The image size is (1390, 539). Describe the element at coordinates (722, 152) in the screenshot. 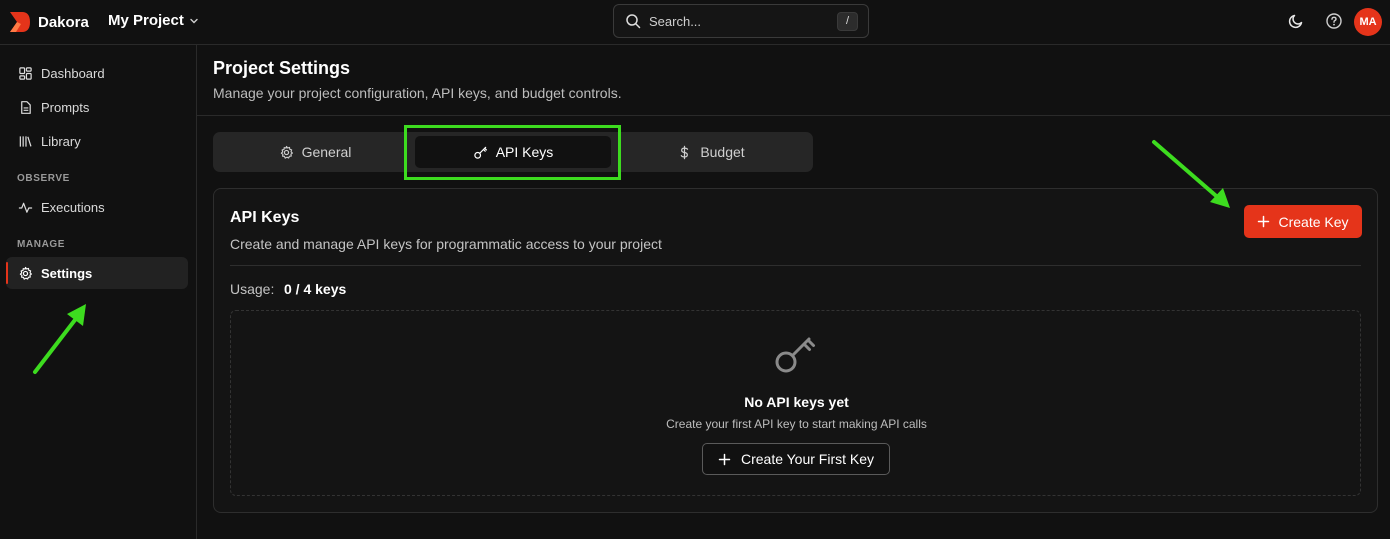

I see `tab-label: Budget` at that location.